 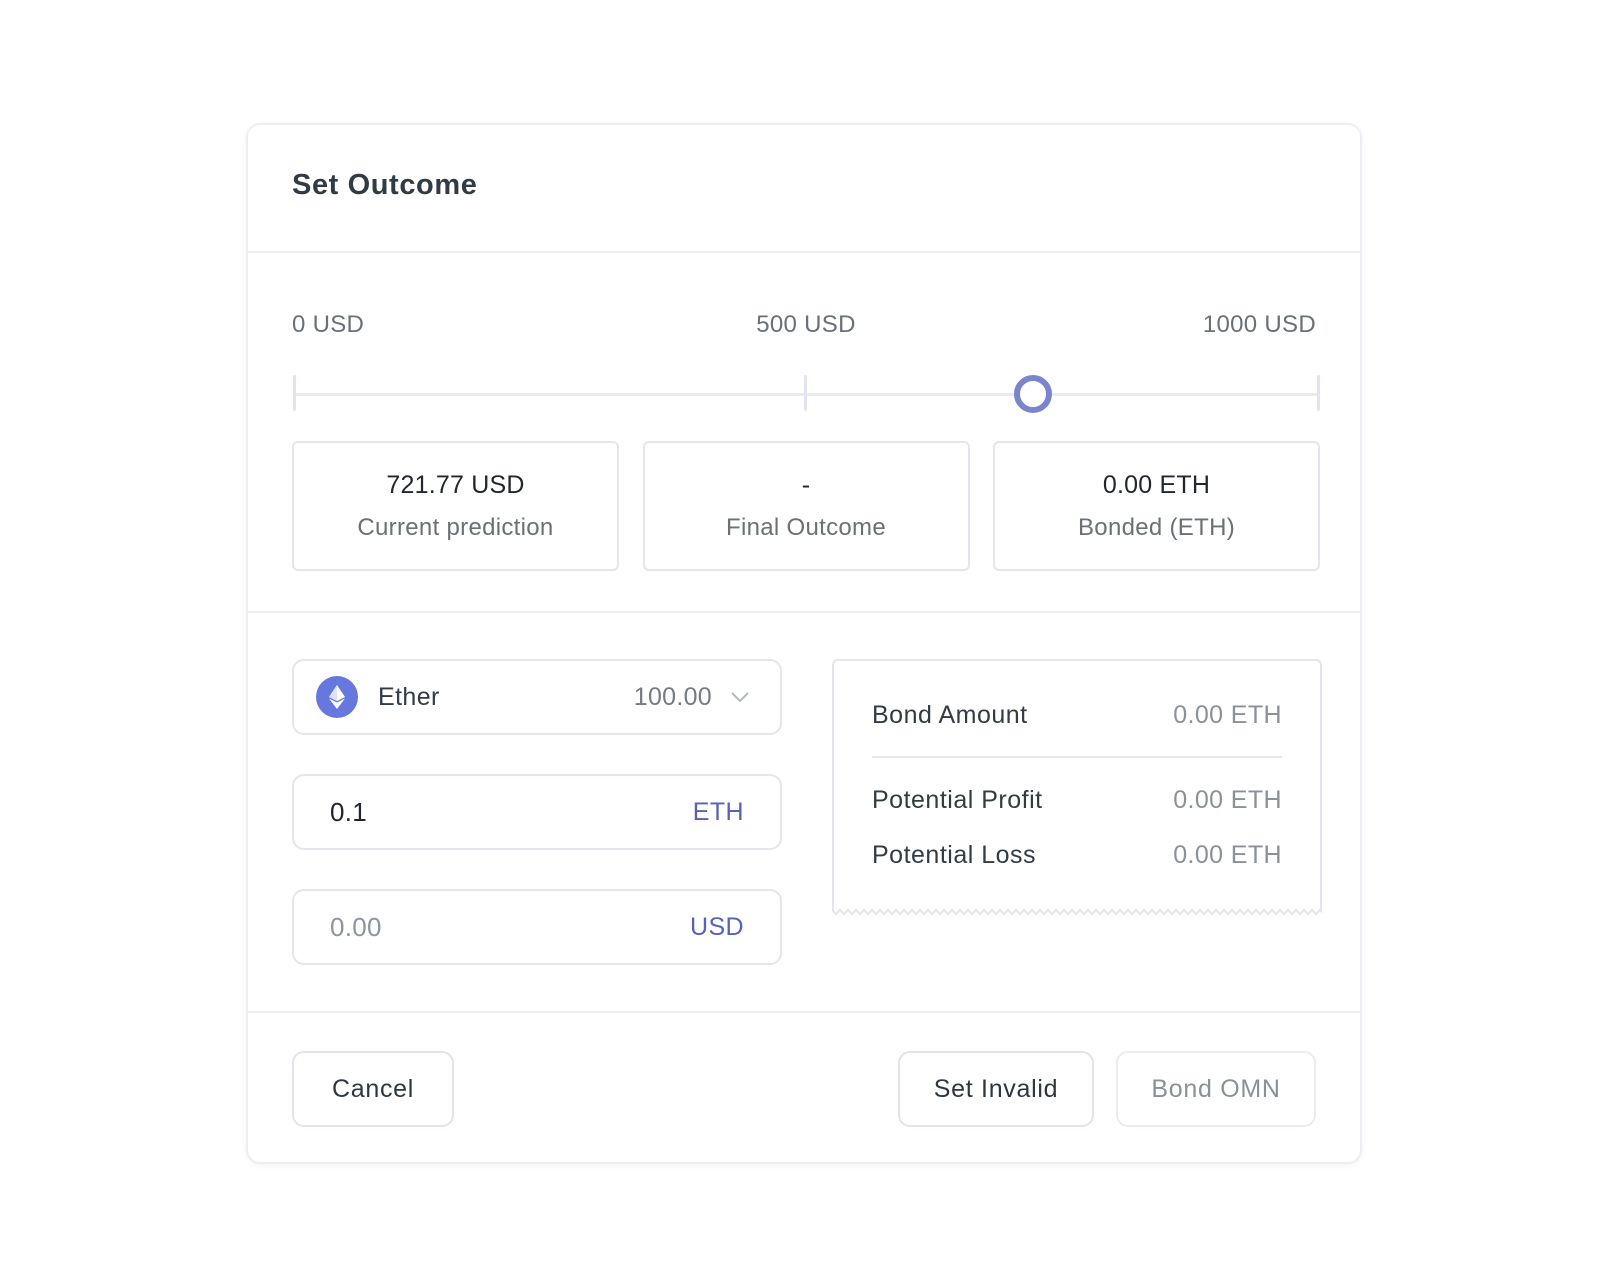 I want to click on slider-tick-max, so click(x=1318, y=393).